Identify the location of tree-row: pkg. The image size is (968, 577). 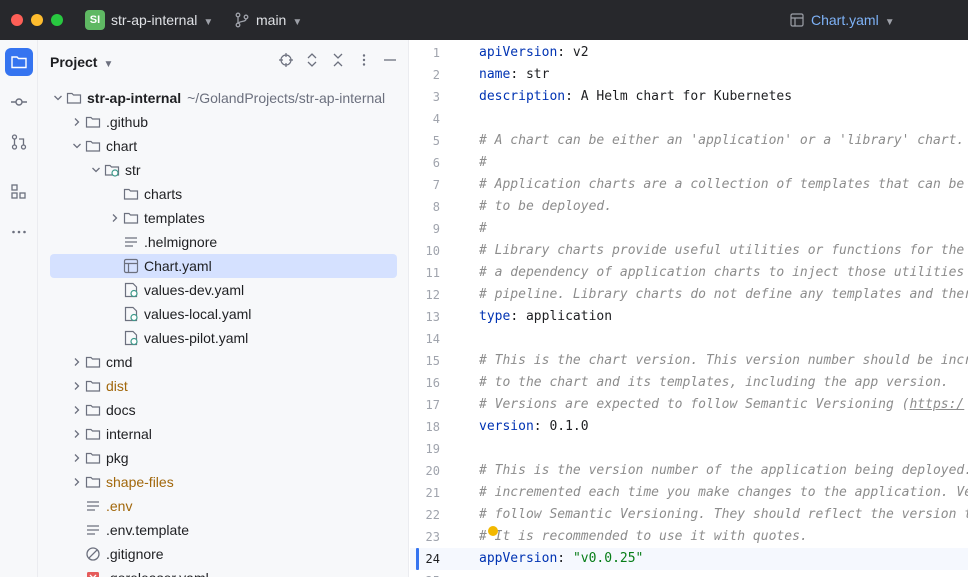
(223, 458).